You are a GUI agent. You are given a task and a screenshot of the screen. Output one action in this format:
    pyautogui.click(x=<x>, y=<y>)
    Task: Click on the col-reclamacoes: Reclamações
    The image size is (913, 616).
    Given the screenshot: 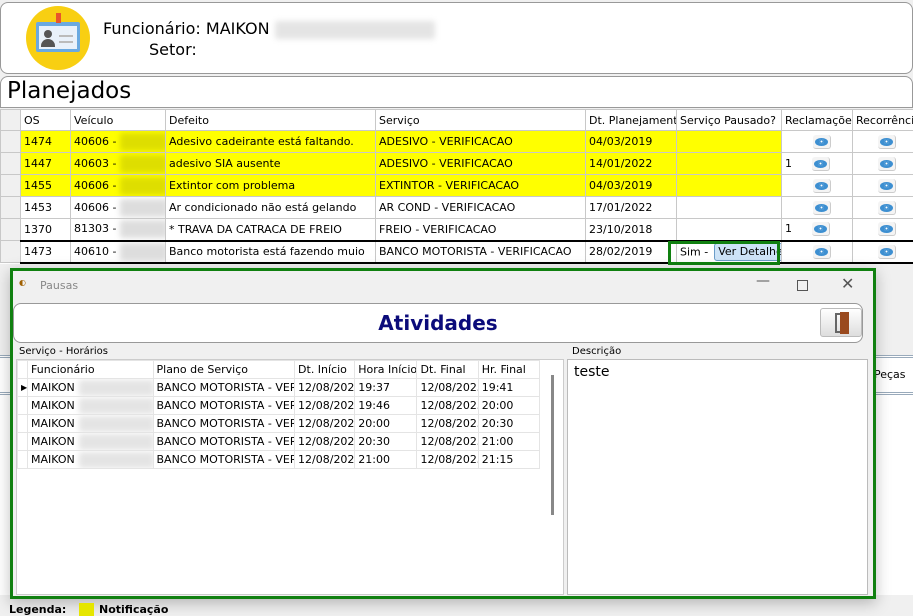 What is the action you would take?
    pyautogui.click(x=817, y=120)
    